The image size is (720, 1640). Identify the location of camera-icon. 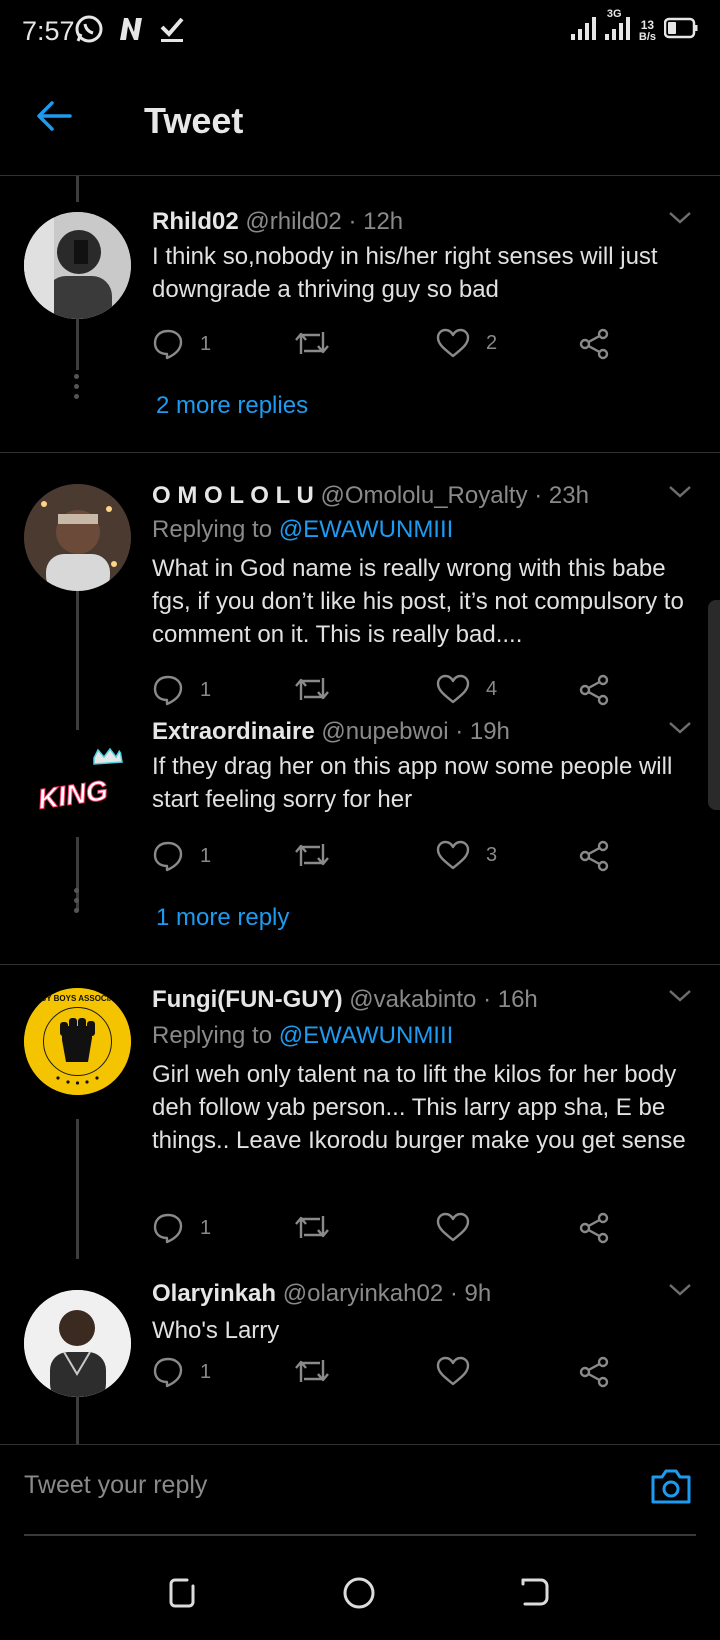
(671, 1488).